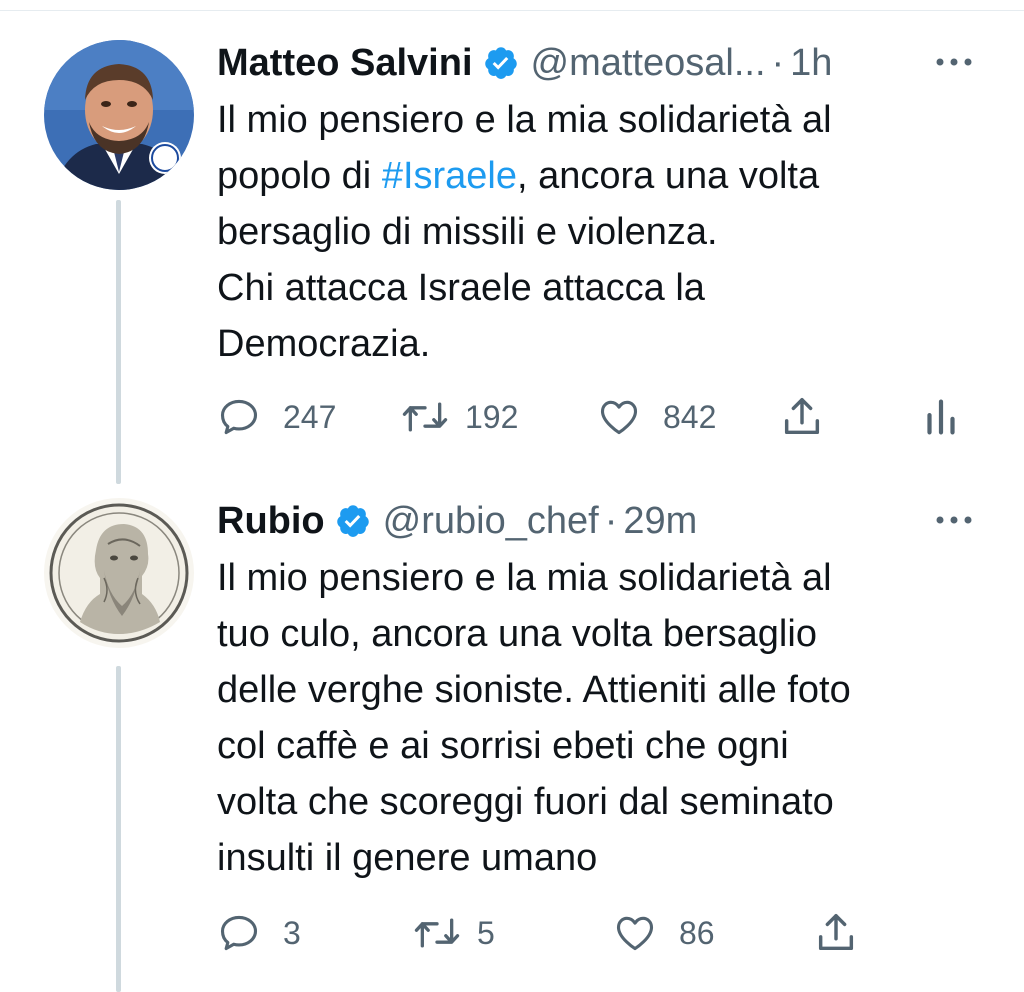 The width and height of the screenshot is (1024, 992). What do you see at coordinates (524, 63) in the screenshot?
I see `tweet-header: Matteo Salvini @matteosal... · 1h` at bounding box center [524, 63].